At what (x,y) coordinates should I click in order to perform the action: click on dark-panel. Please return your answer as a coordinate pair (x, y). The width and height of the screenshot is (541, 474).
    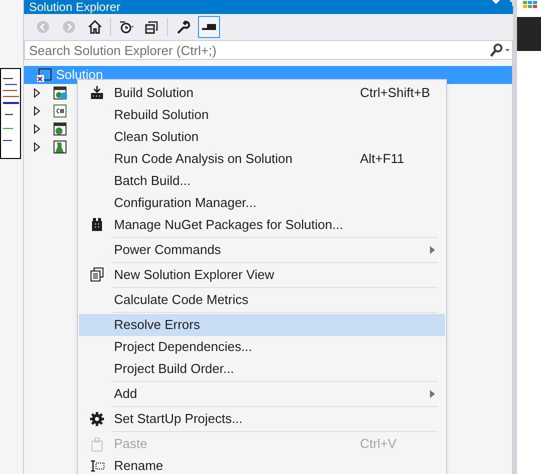
    Looking at the image, I should click on (529, 34).